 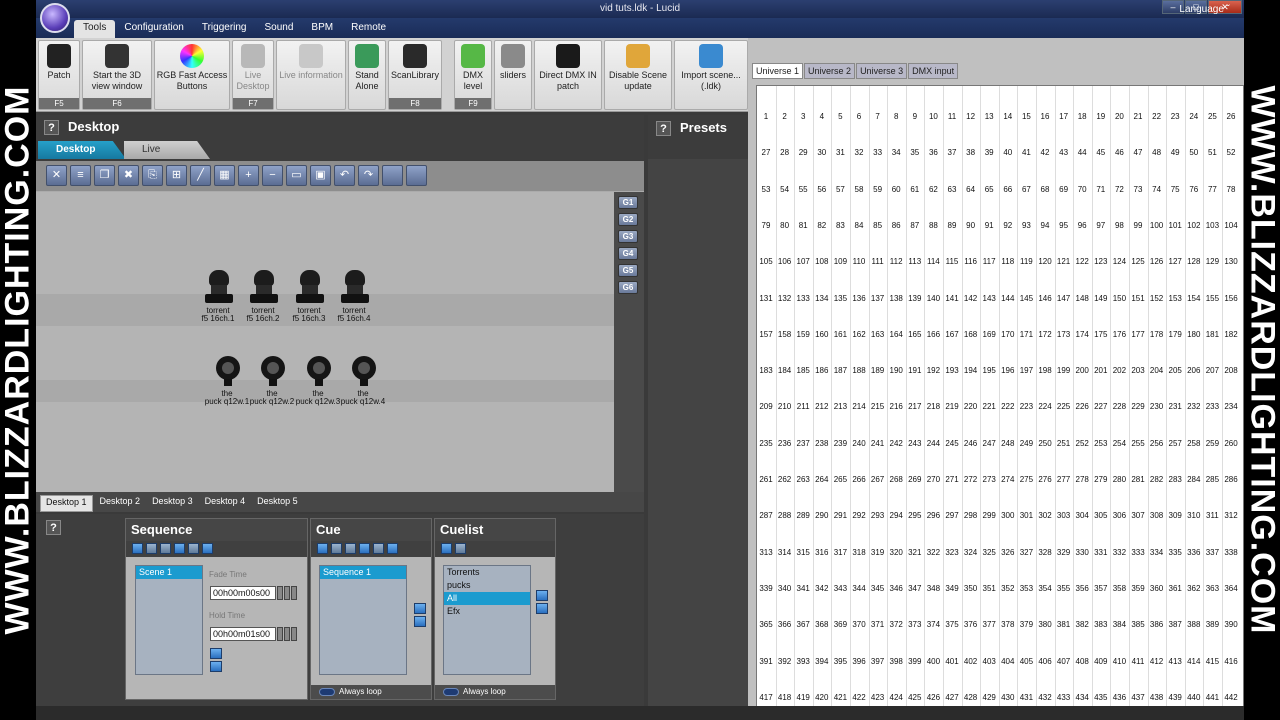 What do you see at coordinates (803, 262) in the screenshot?
I see `dmx-channel-cell: 107` at bounding box center [803, 262].